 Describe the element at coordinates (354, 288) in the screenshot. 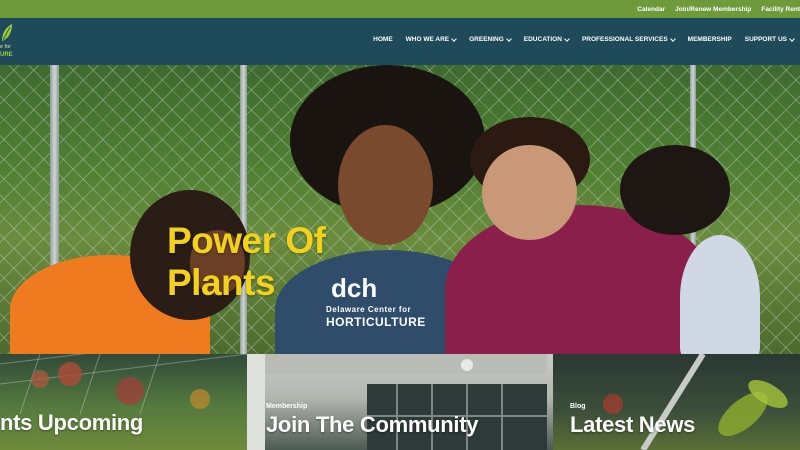

I see `shirt-logo-text: dch` at that location.